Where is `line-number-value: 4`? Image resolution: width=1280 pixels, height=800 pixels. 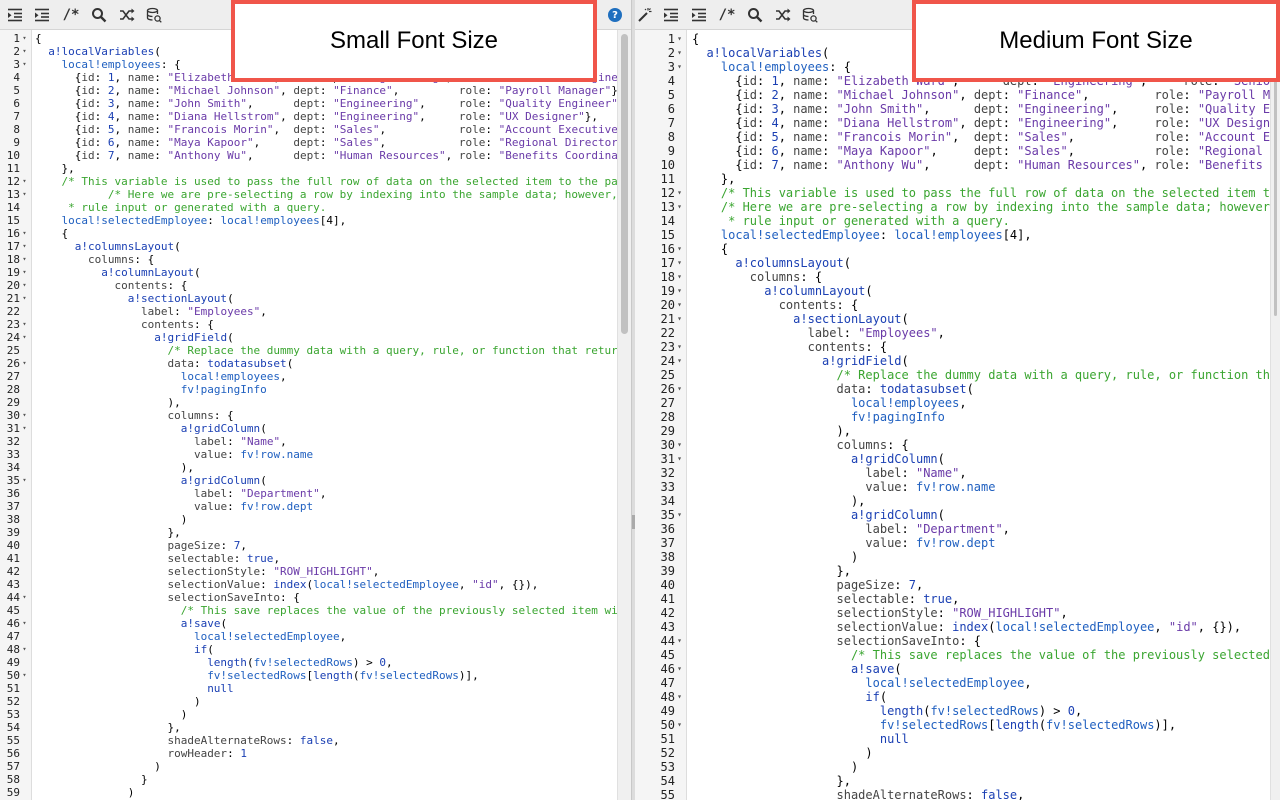 line-number-value: 4 is located at coordinates (671, 81).